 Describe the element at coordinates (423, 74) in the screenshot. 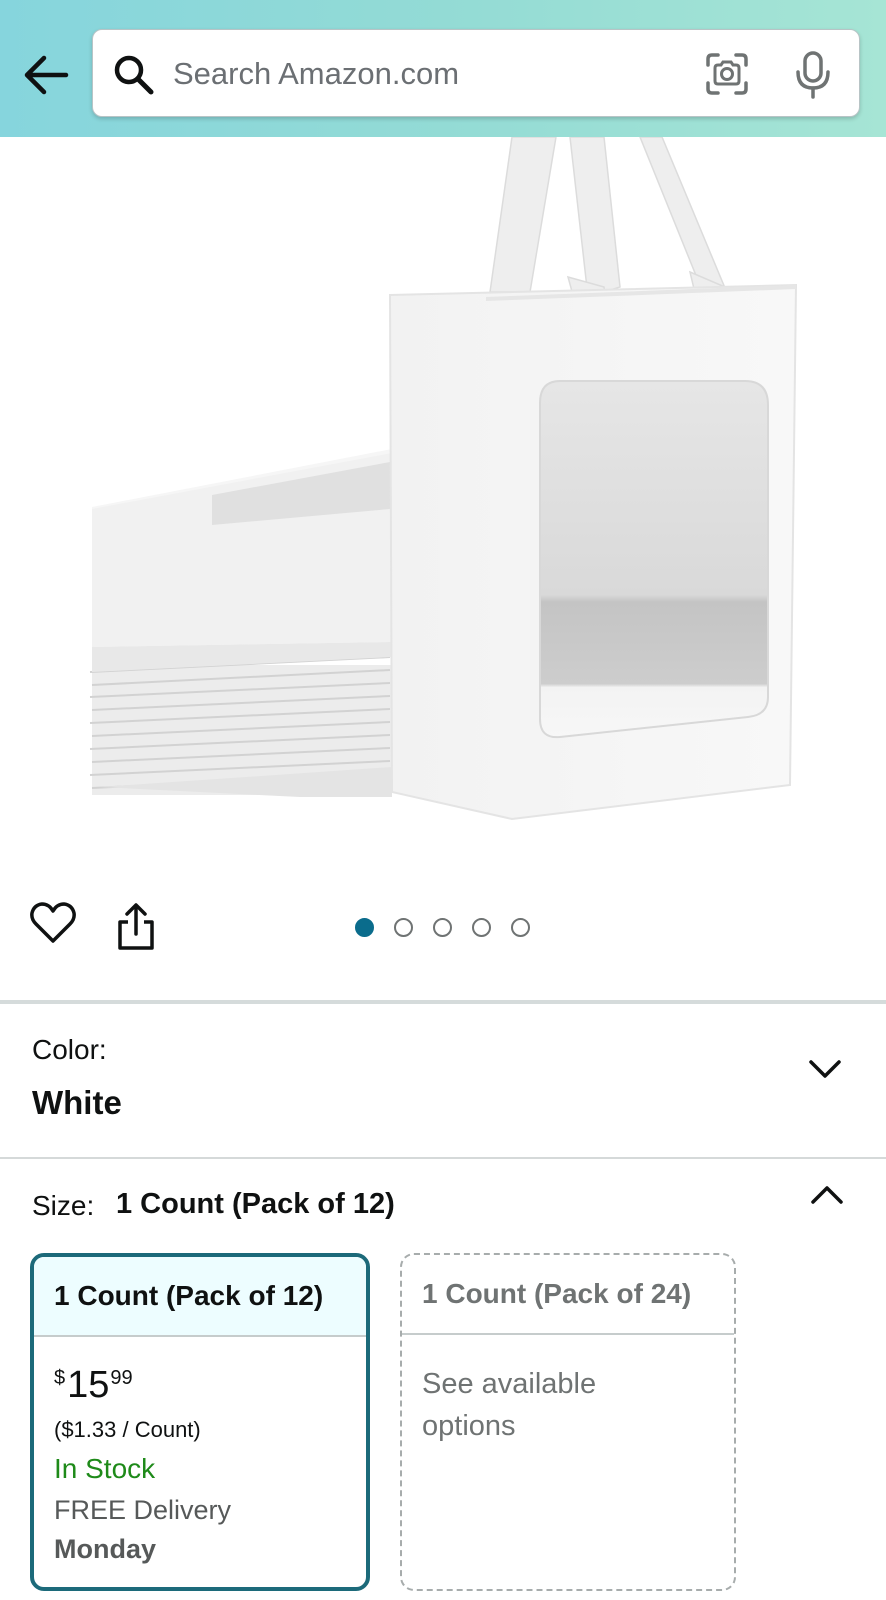

I see `search-input` at that location.